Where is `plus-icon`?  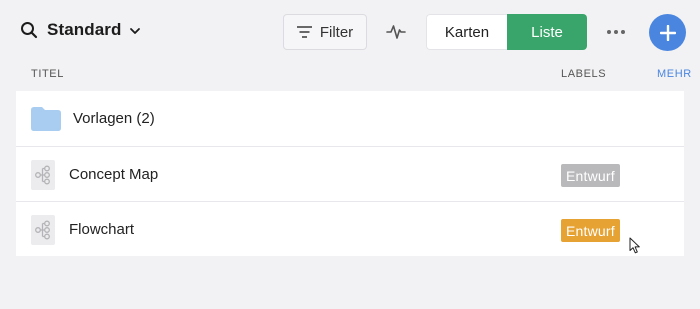 plus-icon is located at coordinates (667, 32).